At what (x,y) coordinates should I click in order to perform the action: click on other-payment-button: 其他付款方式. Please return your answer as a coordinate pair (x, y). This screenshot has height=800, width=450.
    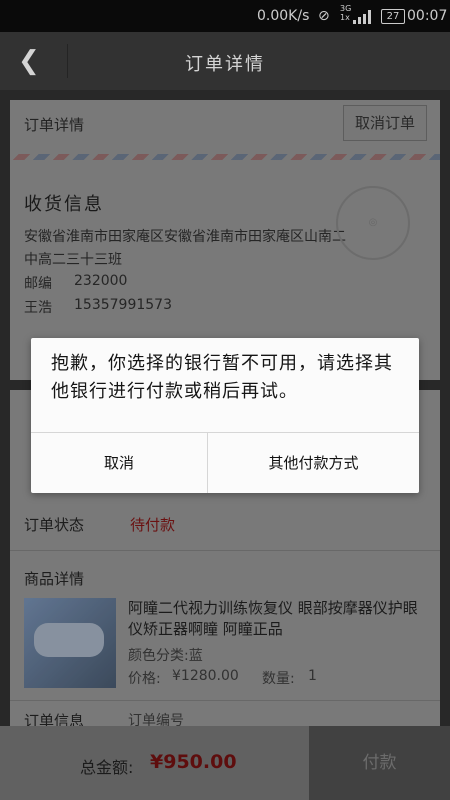
    Looking at the image, I should click on (313, 463).